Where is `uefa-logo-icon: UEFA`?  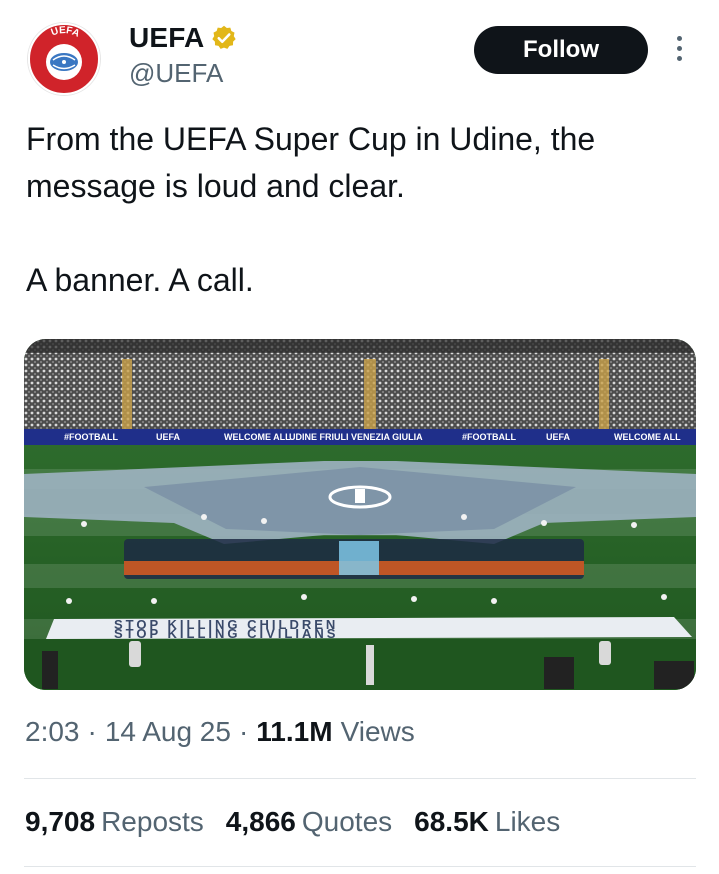
uefa-logo-icon: UEFA is located at coordinates (64, 59).